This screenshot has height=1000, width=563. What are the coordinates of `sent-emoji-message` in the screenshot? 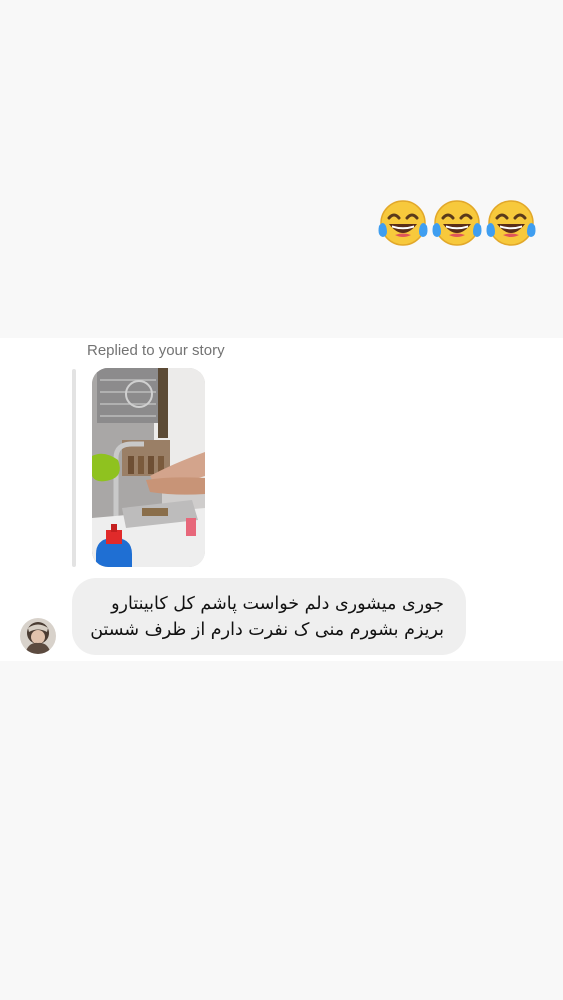 It's located at (457, 223).